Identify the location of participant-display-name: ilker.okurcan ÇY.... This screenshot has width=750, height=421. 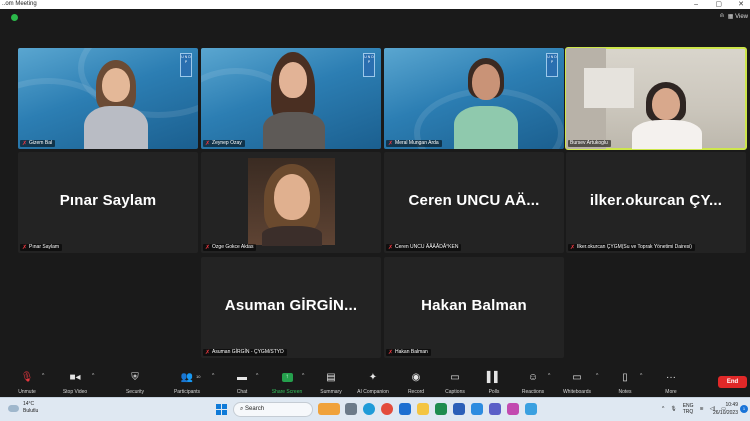
(656, 200).